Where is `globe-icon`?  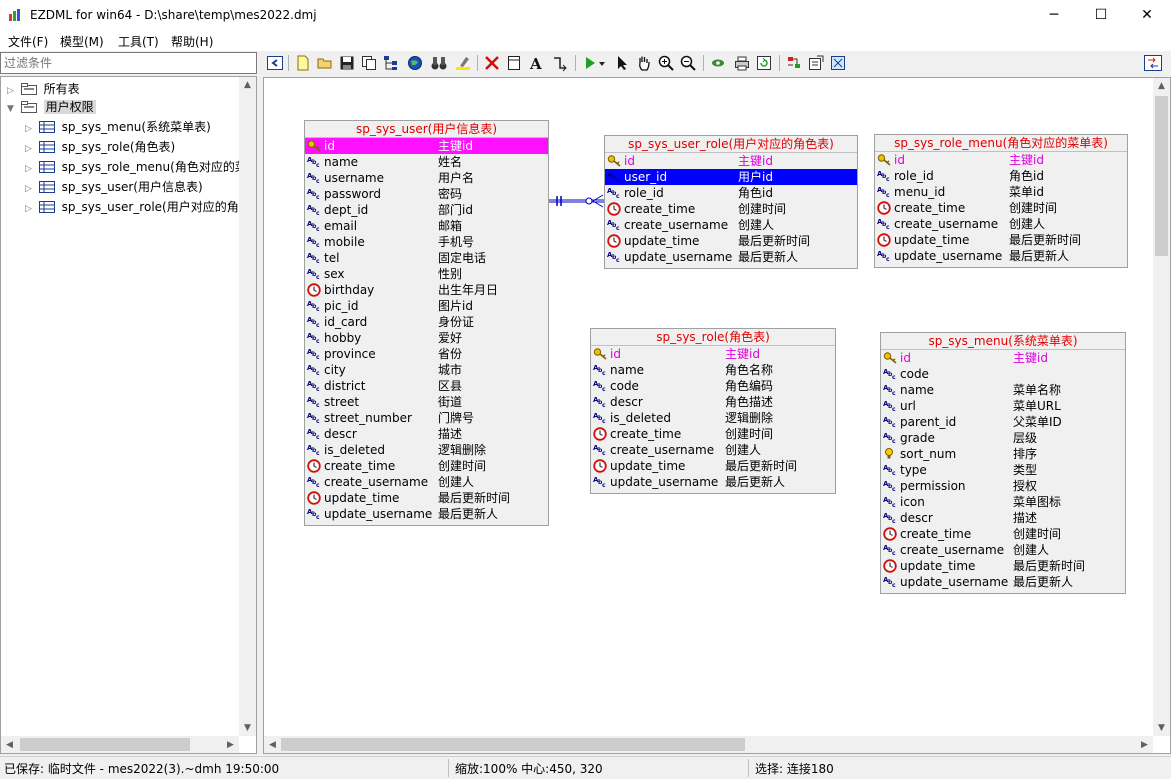
globe-icon is located at coordinates (415, 63).